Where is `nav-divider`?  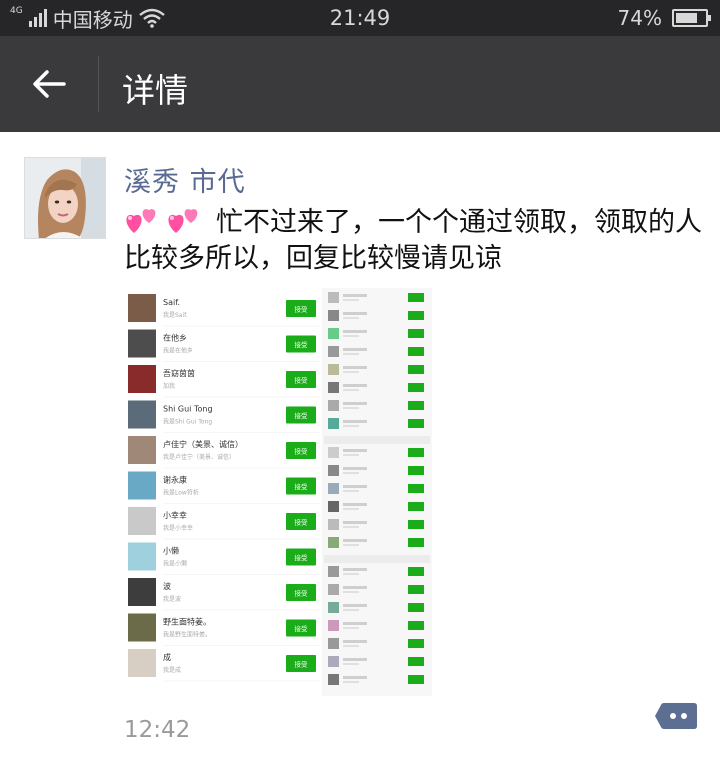
nav-divider is located at coordinates (98, 84).